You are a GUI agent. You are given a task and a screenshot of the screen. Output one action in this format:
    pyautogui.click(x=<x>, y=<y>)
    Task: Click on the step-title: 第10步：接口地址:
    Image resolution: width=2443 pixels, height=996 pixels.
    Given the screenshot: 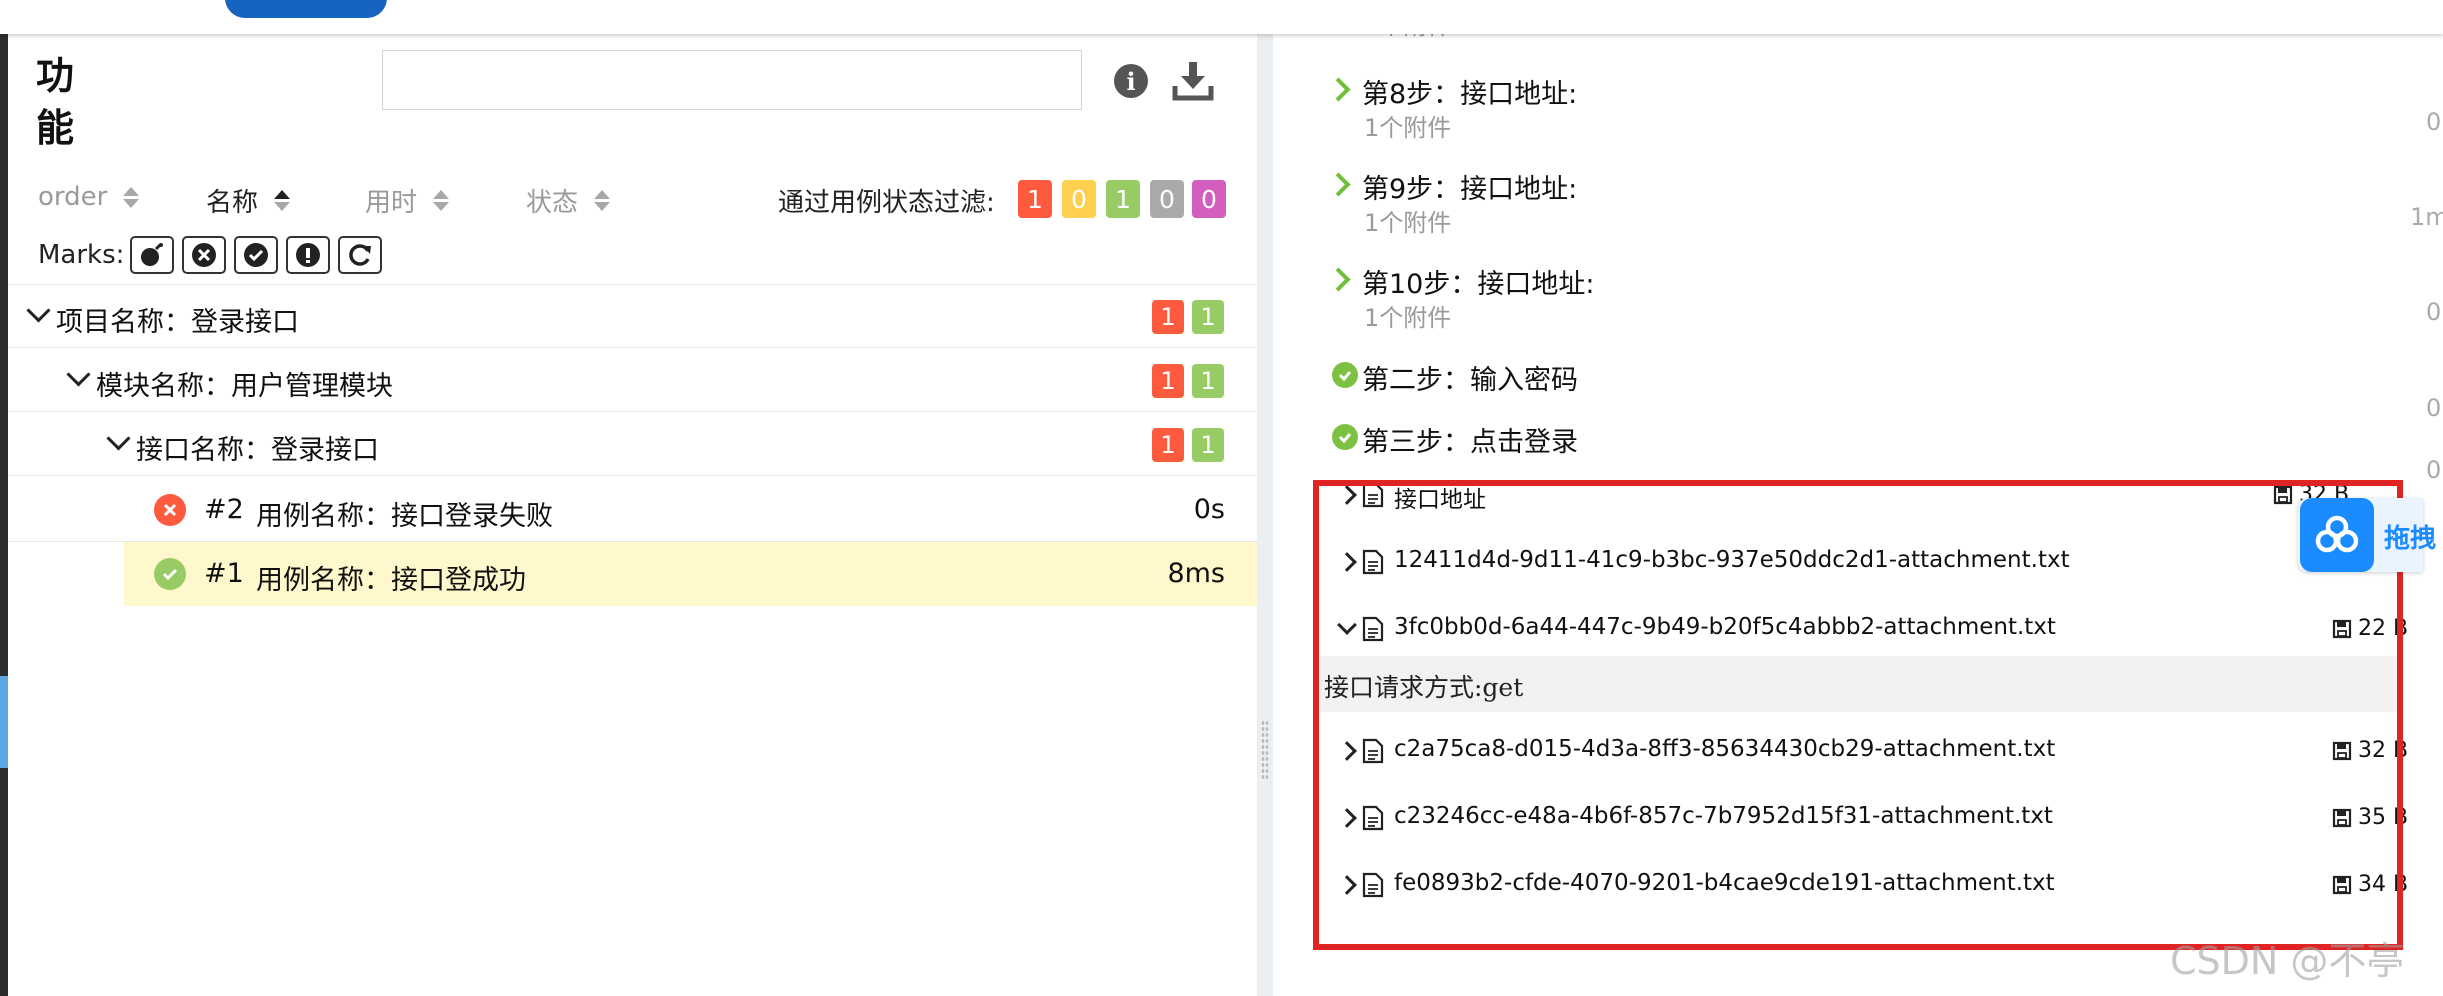 What is the action you would take?
    pyautogui.click(x=1478, y=281)
    